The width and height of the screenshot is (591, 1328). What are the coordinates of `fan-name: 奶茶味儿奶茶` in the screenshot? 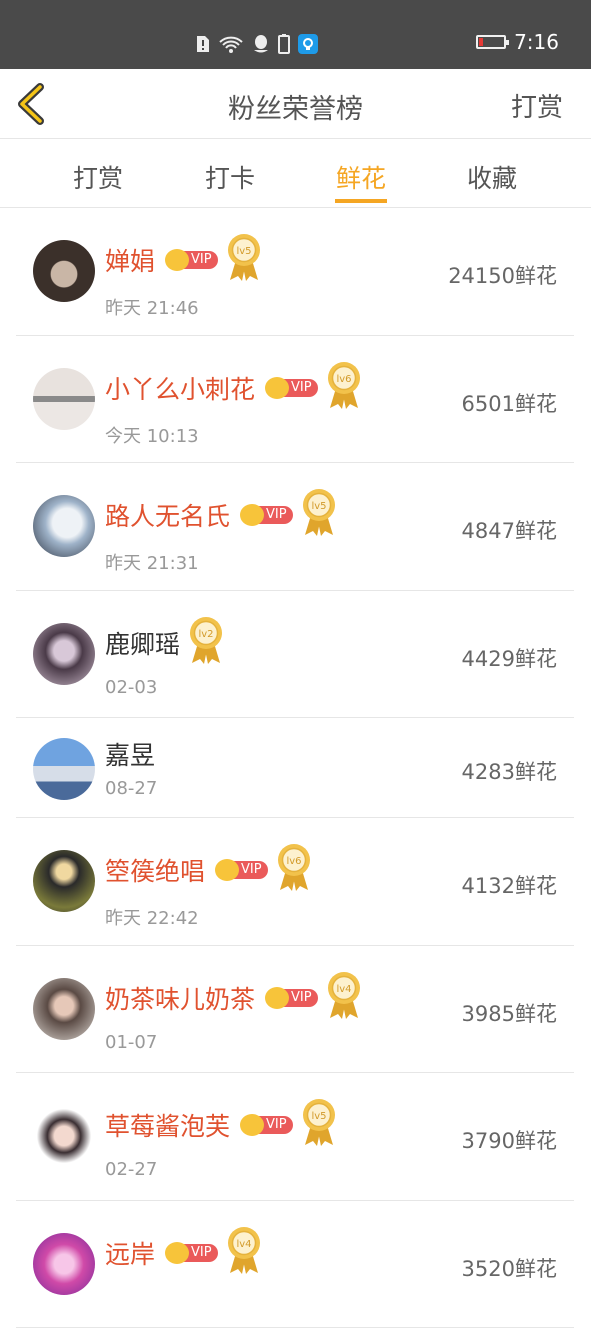 It's located at (180, 998).